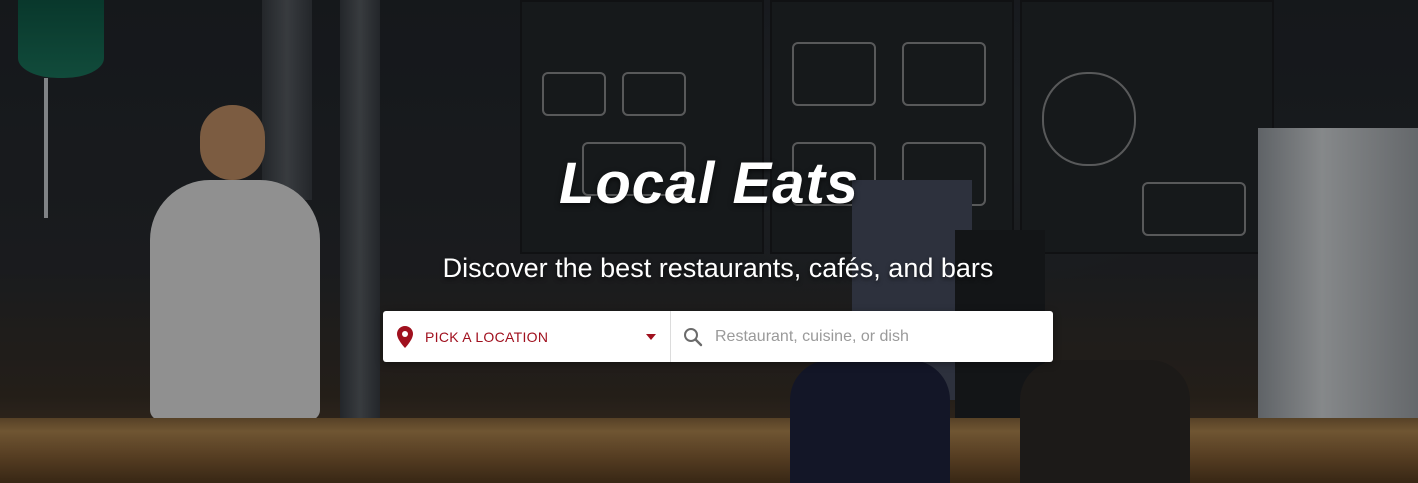 Image resolution: width=1418 pixels, height=483 pixels. I want to click on search-icon, so click(693, 337).